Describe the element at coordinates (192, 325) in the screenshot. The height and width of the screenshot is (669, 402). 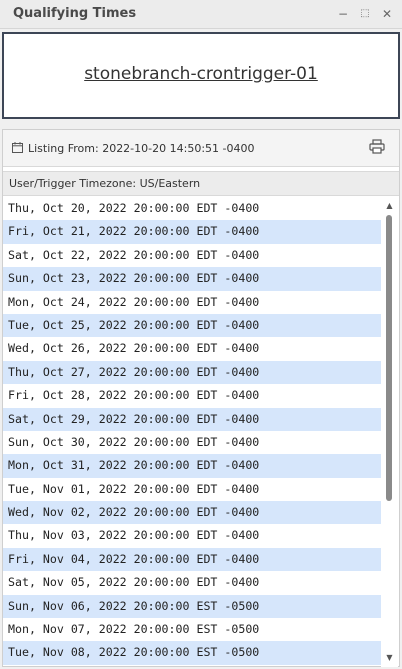
I see `list-item: Tue, Oct 25, 2022 20:00:00 EDT -0400` at that location.